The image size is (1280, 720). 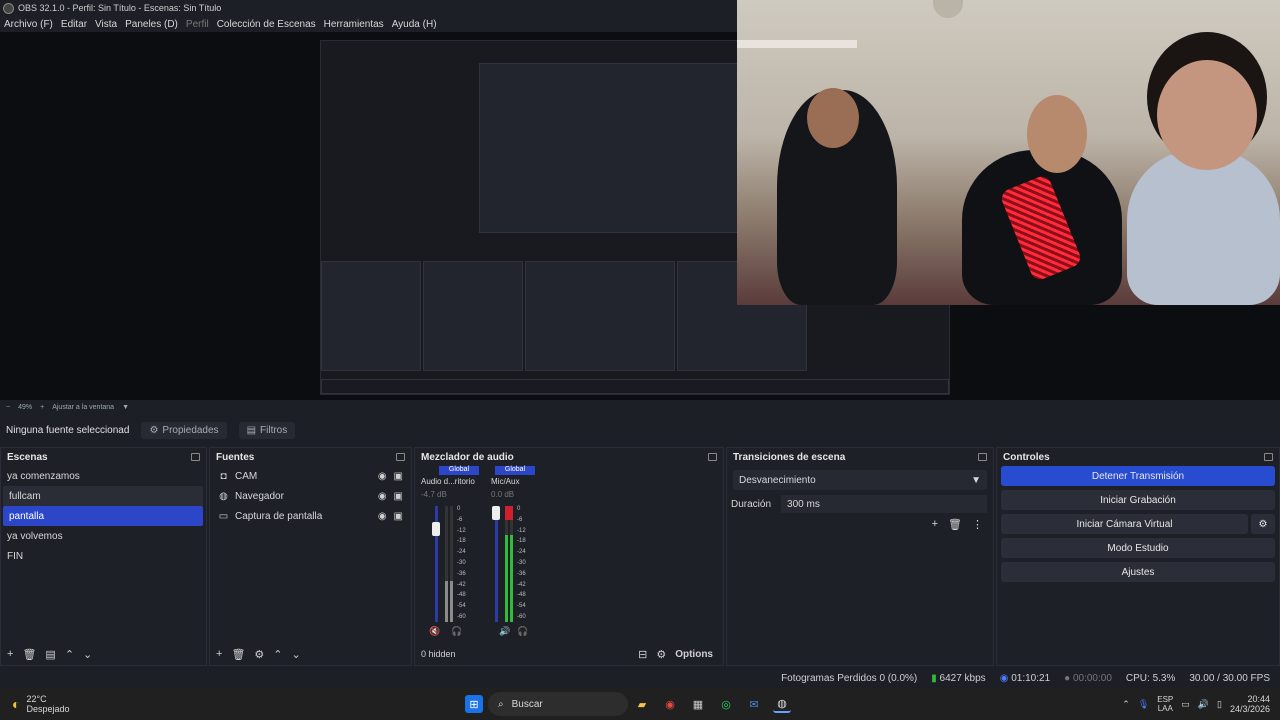 I want to click on virtual-cam-button: Iniciar Cámara Virtual, so click(x=1124, y=524).